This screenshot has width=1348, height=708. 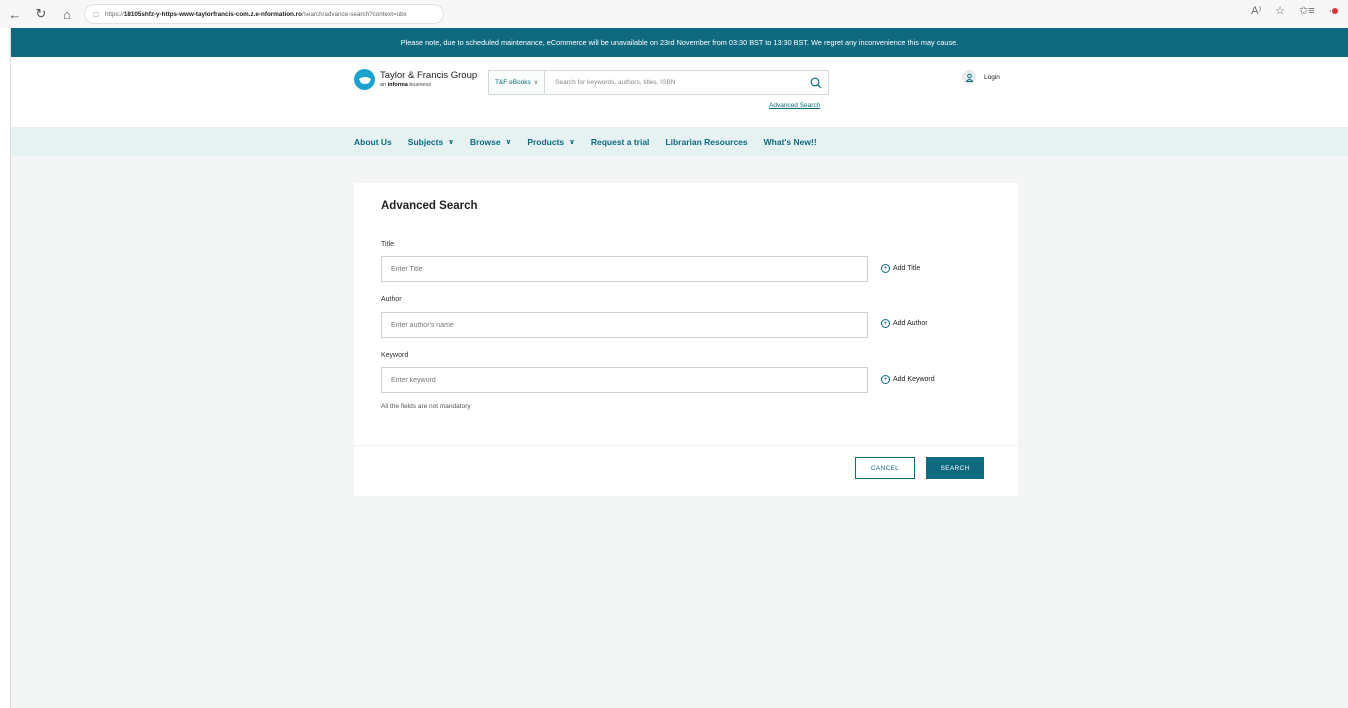 I want to click on add-title-button: + Add Title, so click(x=900, y=268).